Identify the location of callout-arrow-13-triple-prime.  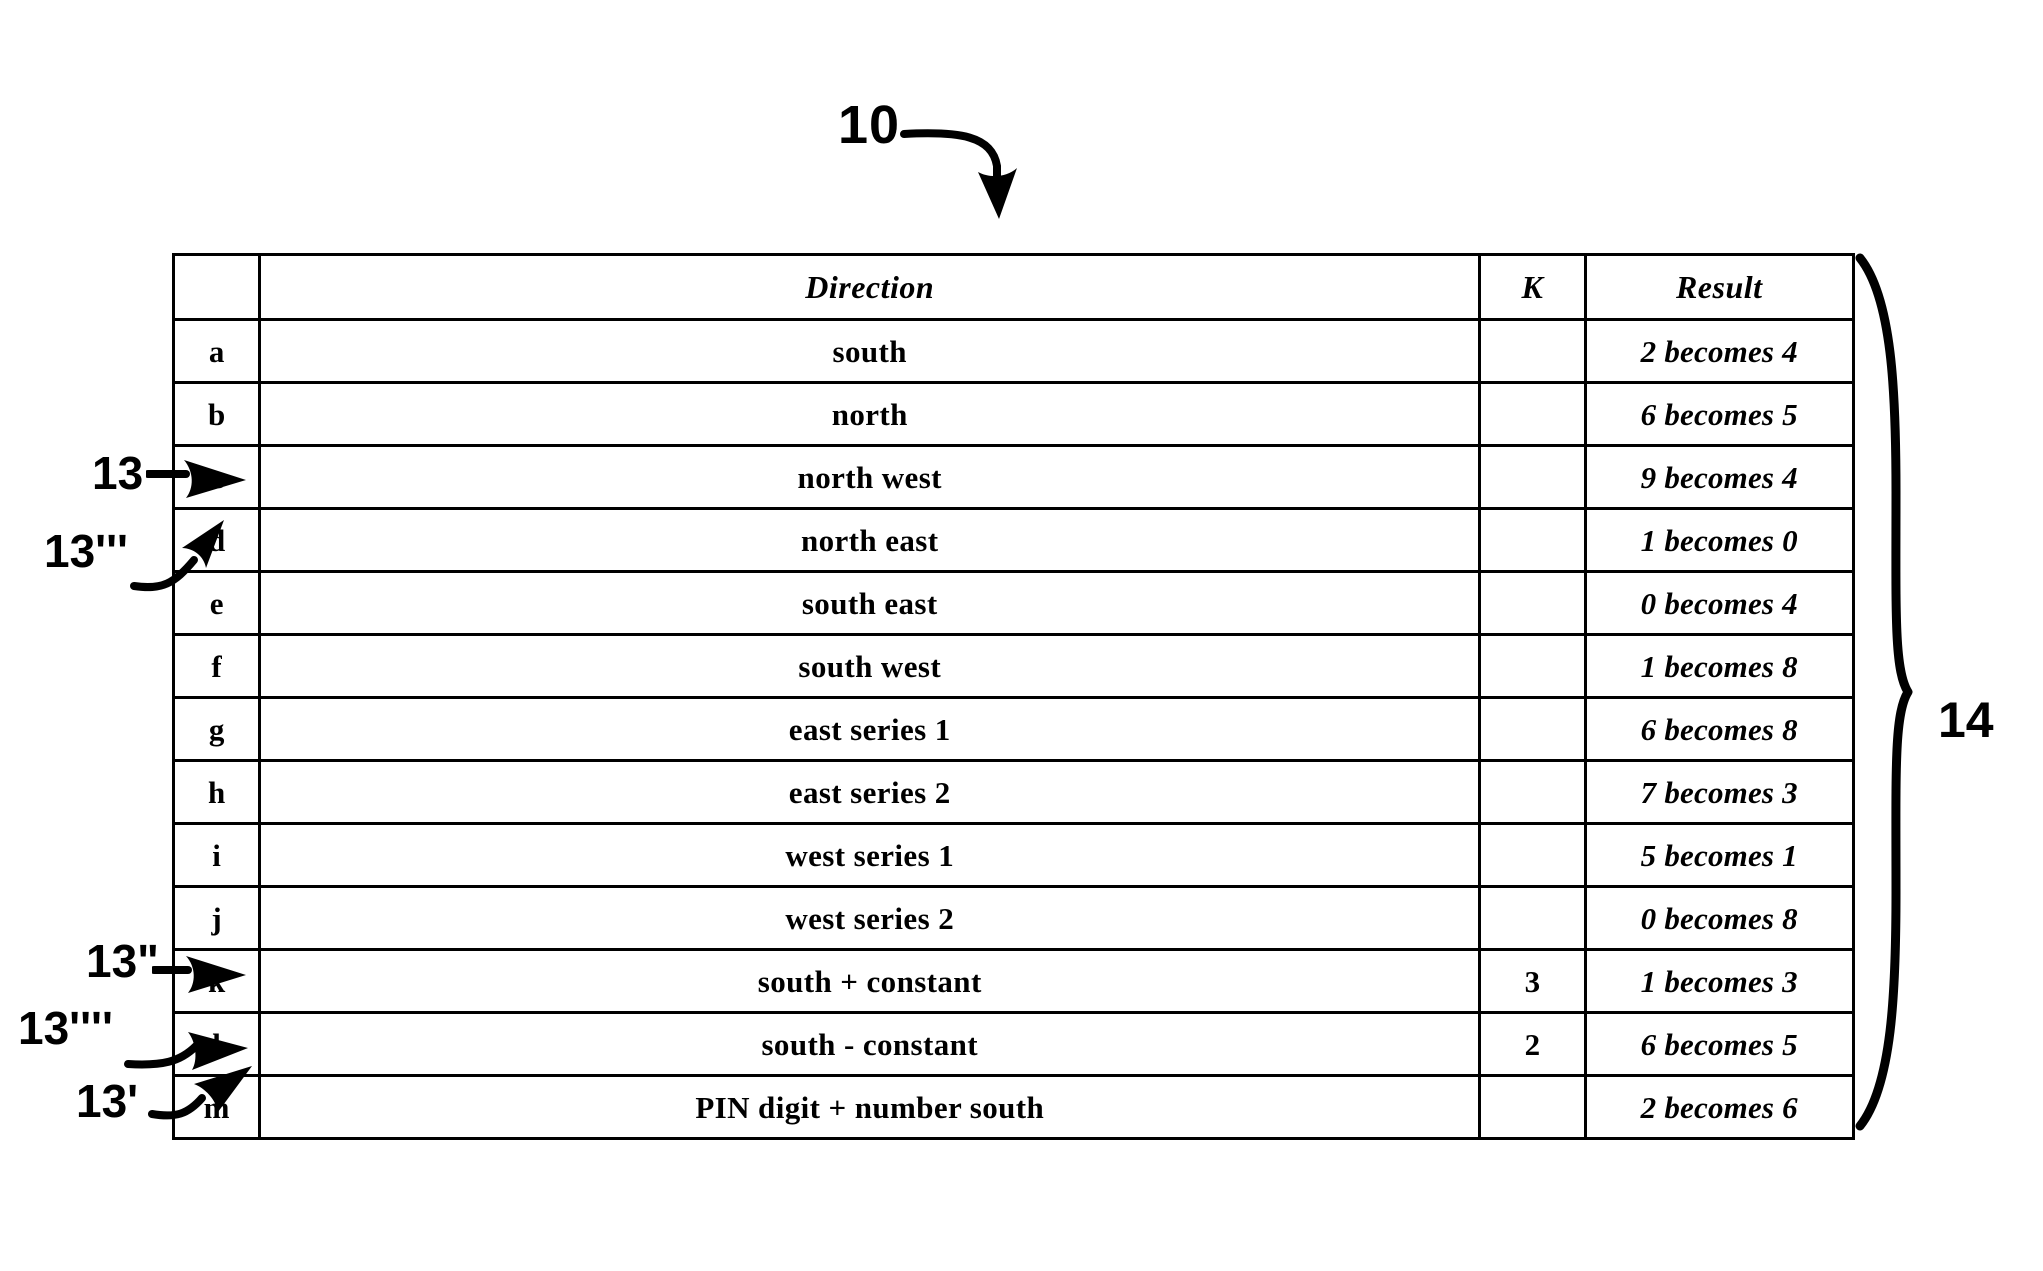
(177, 556).